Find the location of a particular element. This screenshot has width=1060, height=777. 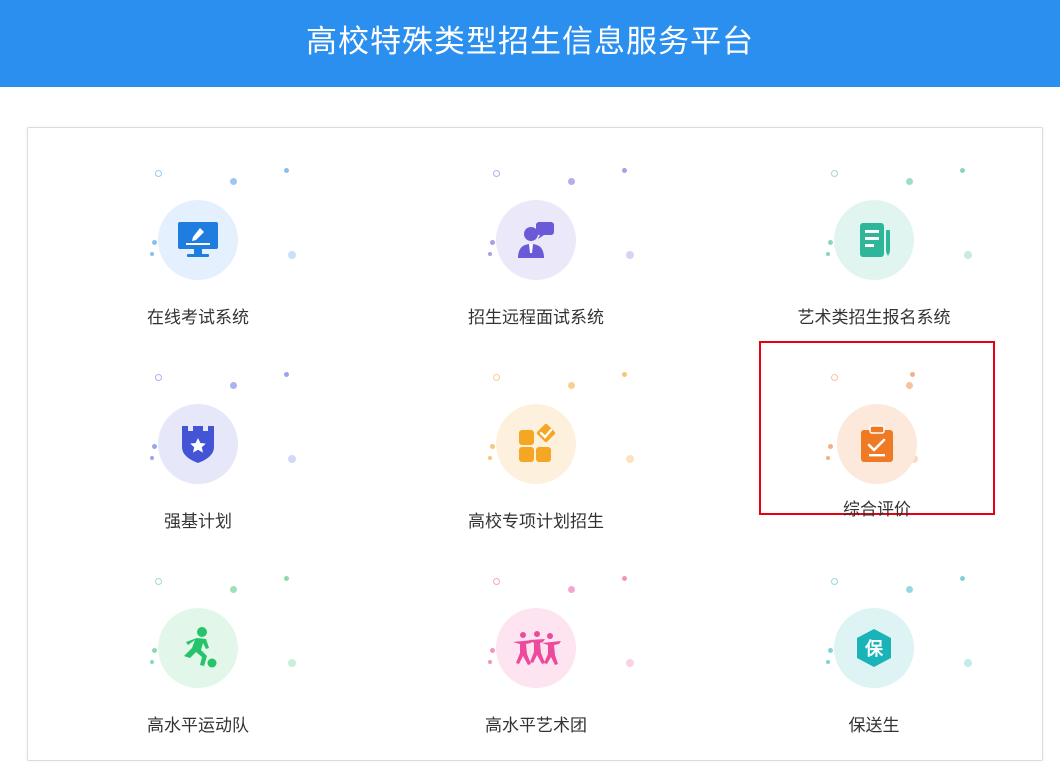

tile-online-exam: 在线考试系统 is located at coordinates (198, 238).